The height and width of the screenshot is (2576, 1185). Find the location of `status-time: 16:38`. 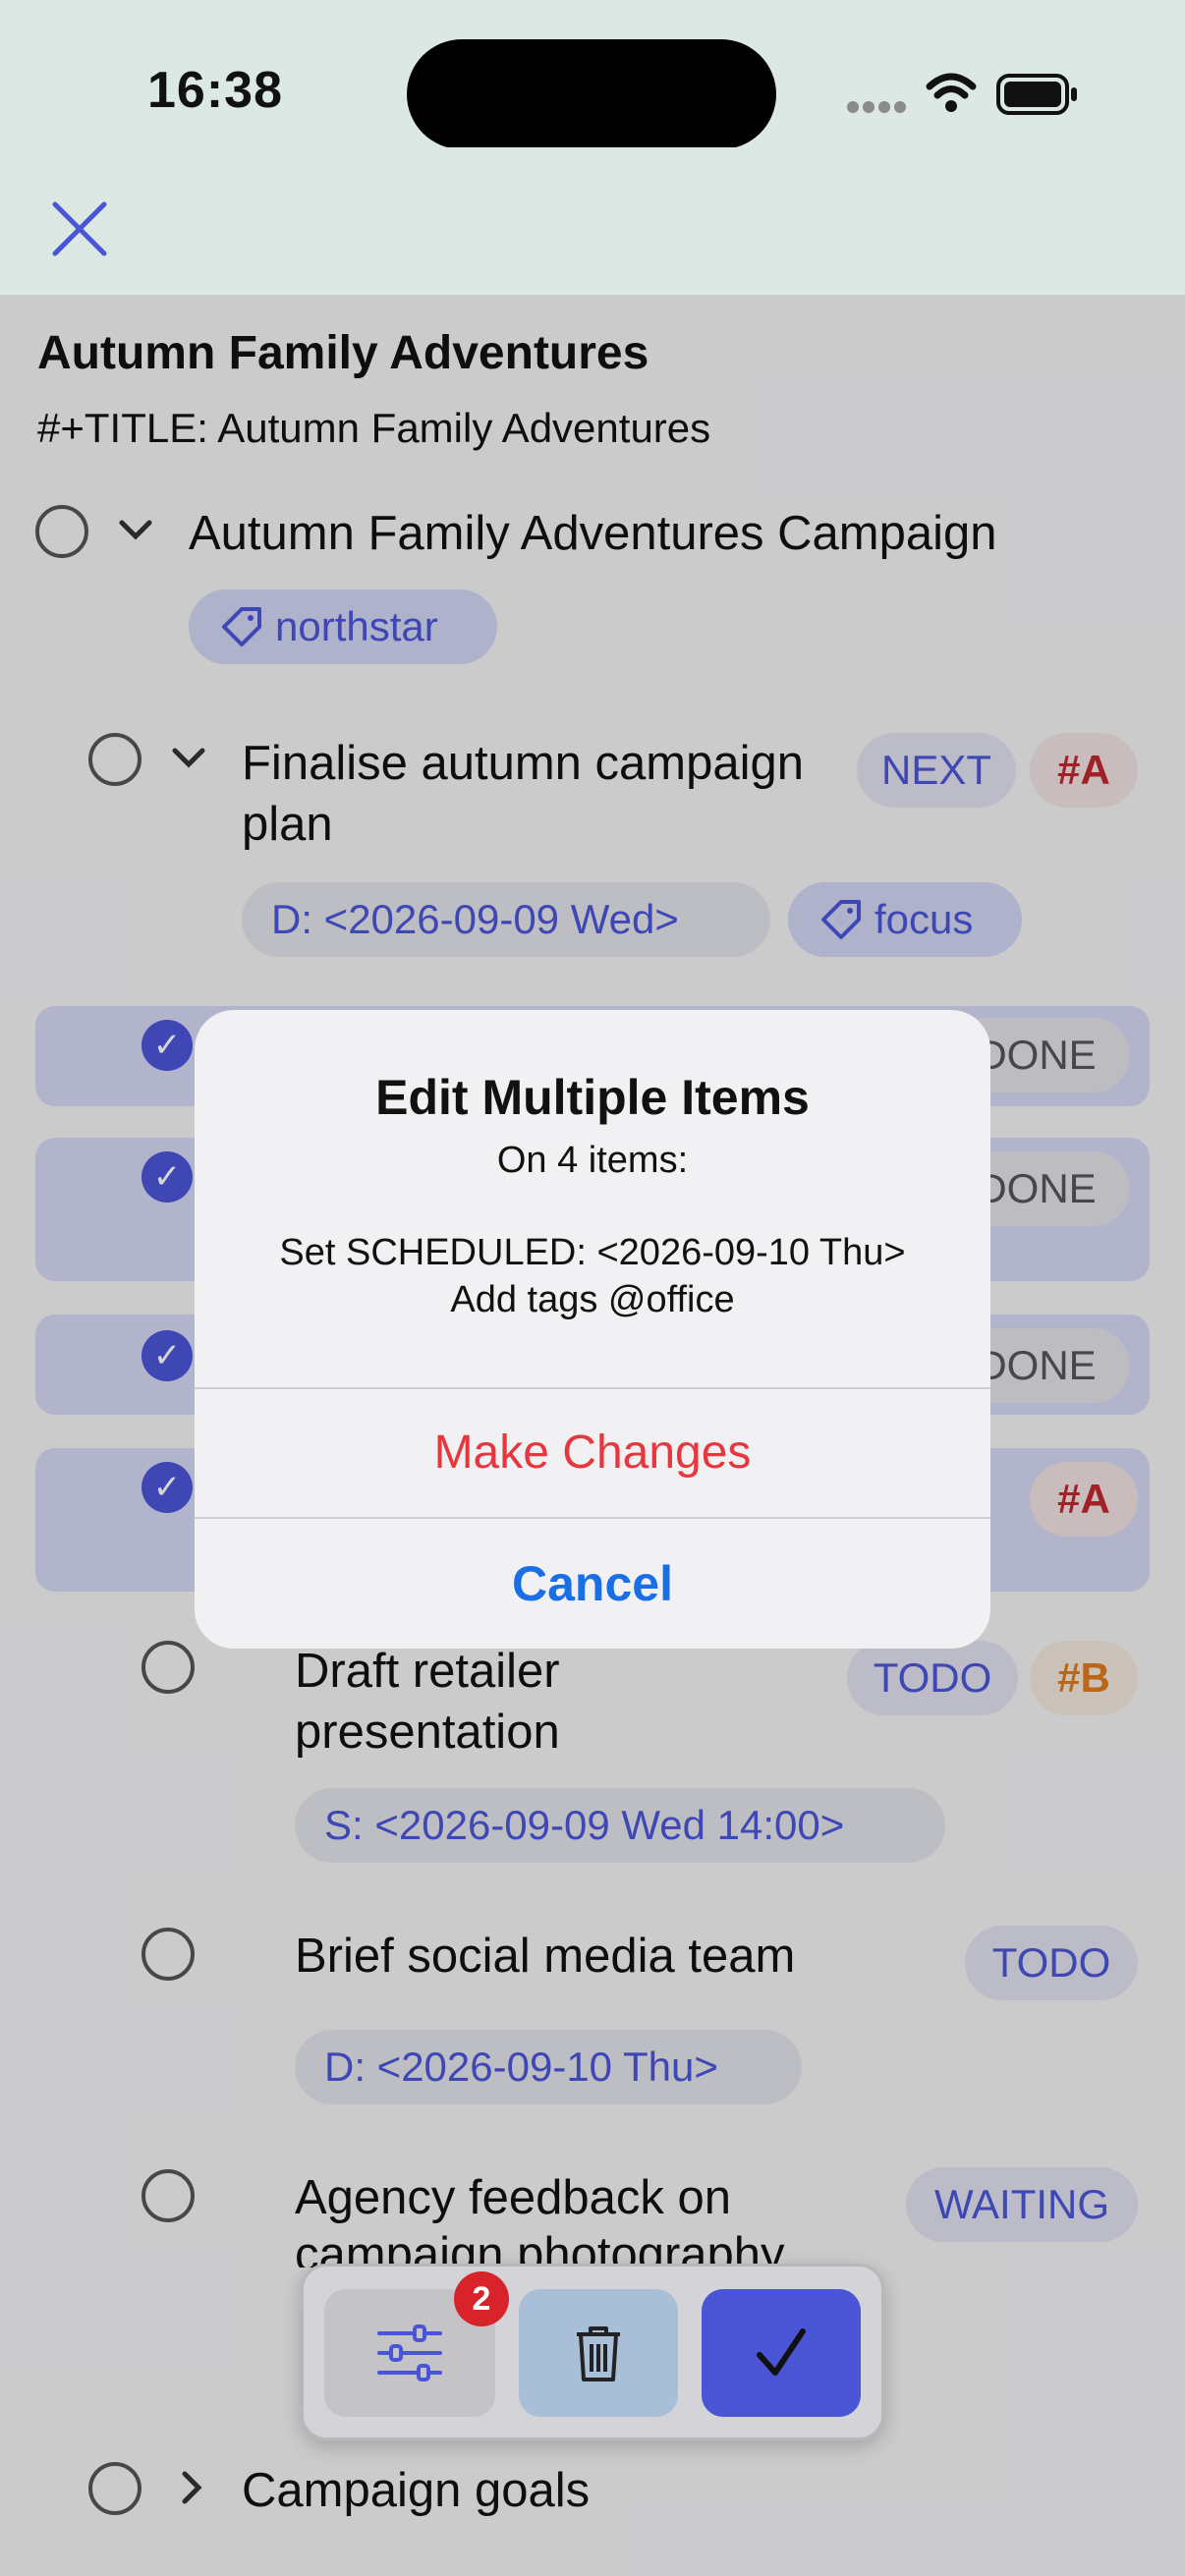

status-time: 16:38 is located at coordinates (215, 90).